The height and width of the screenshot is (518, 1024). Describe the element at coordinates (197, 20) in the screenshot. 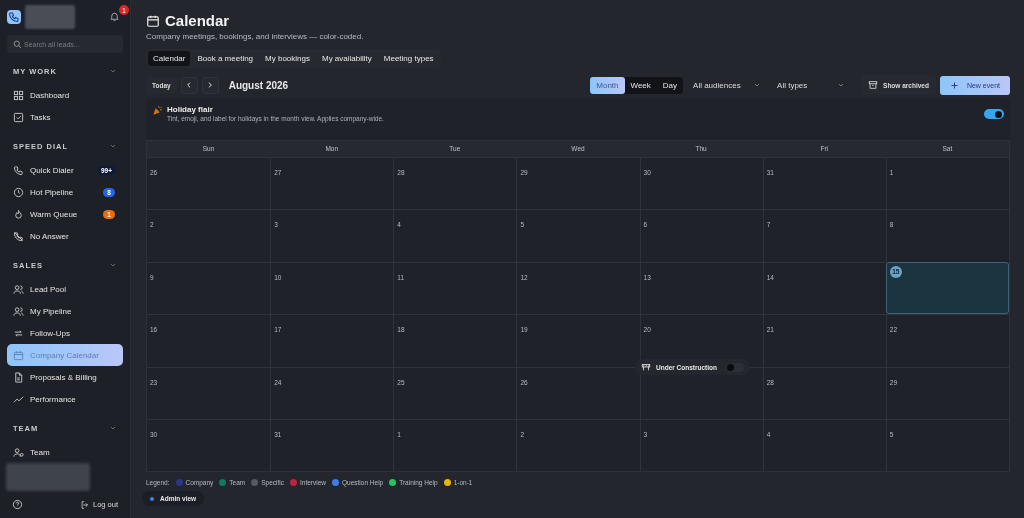

I see `page-title: Calendar` at that location.